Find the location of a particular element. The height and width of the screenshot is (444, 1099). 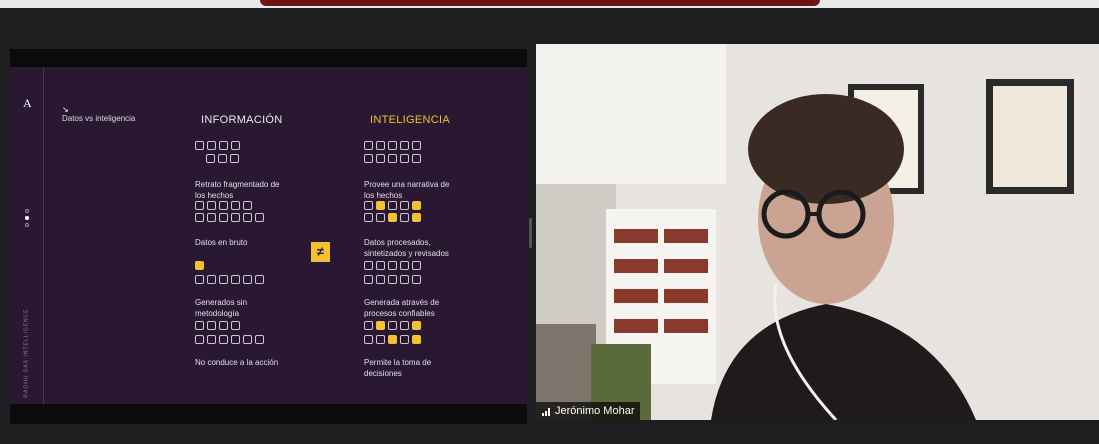

intel-item-3: Generada através de procesos confiables is located at coordinates (402, 308).